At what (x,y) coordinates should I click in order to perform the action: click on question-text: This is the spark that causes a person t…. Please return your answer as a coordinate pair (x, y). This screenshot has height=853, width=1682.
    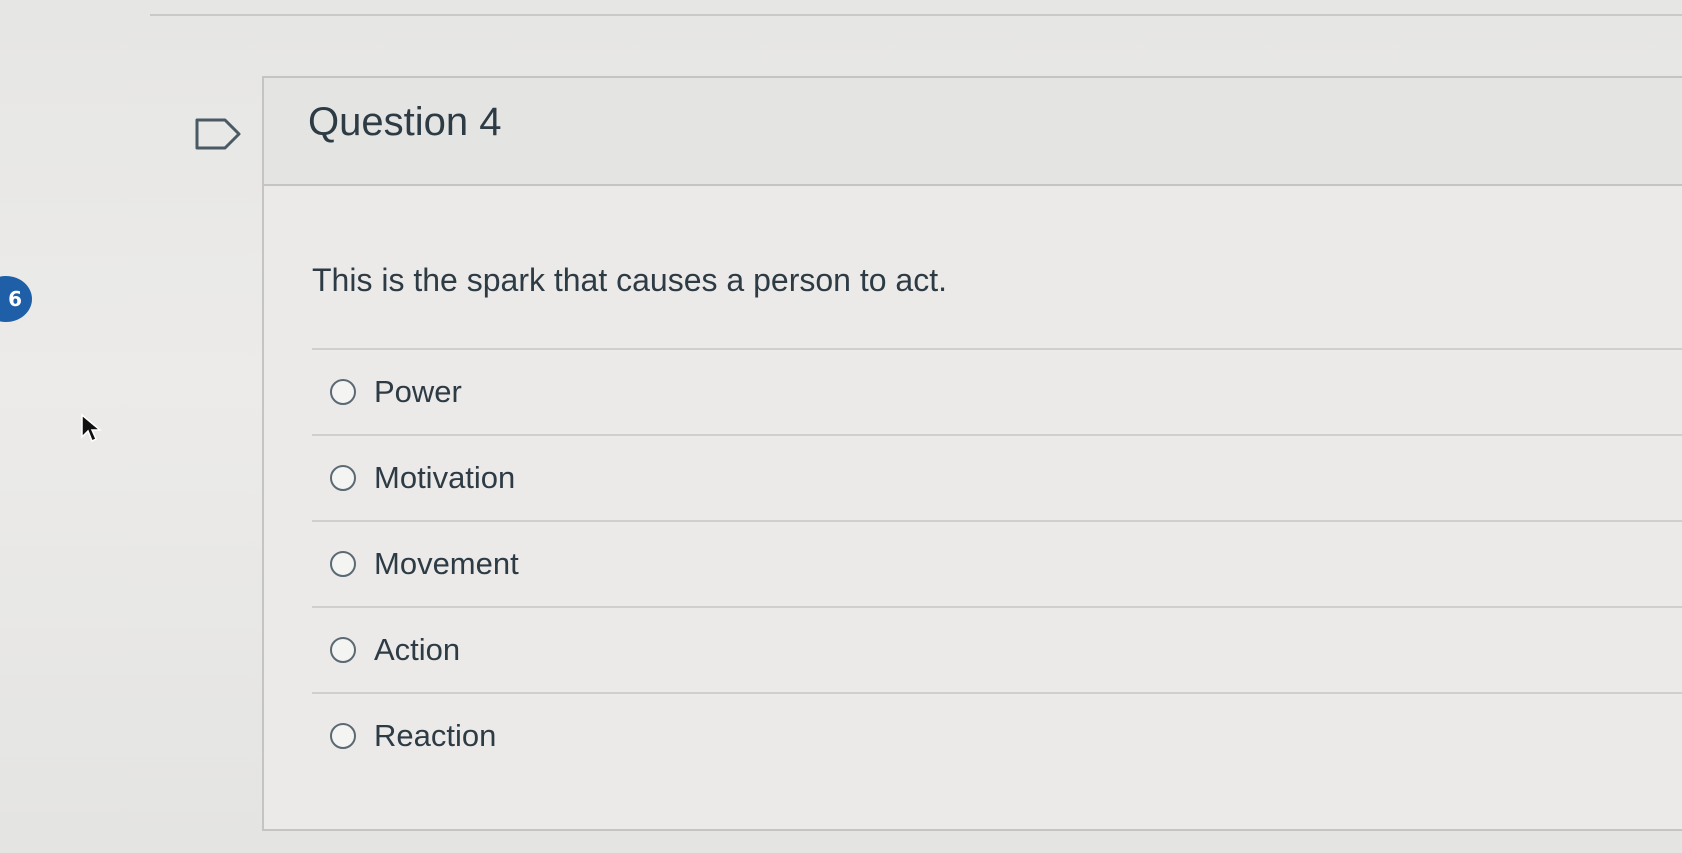
    Looking at the image, I should click on (629, 280).